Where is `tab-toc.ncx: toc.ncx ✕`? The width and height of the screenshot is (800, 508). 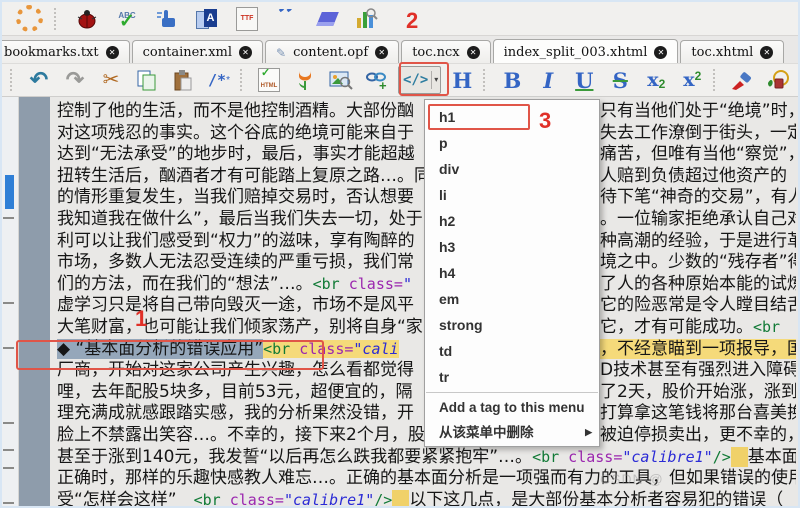 tab-toc.ncx: toc.ncx ✕ is located at coordinates (446, 52).